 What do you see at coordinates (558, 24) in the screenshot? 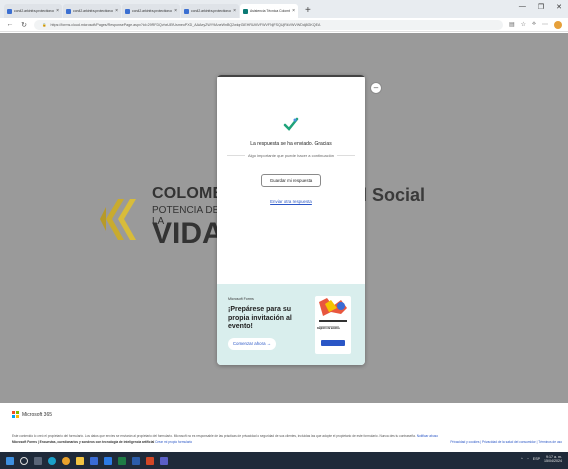
I see `profile-avatar` at bounding box center [558, 24].